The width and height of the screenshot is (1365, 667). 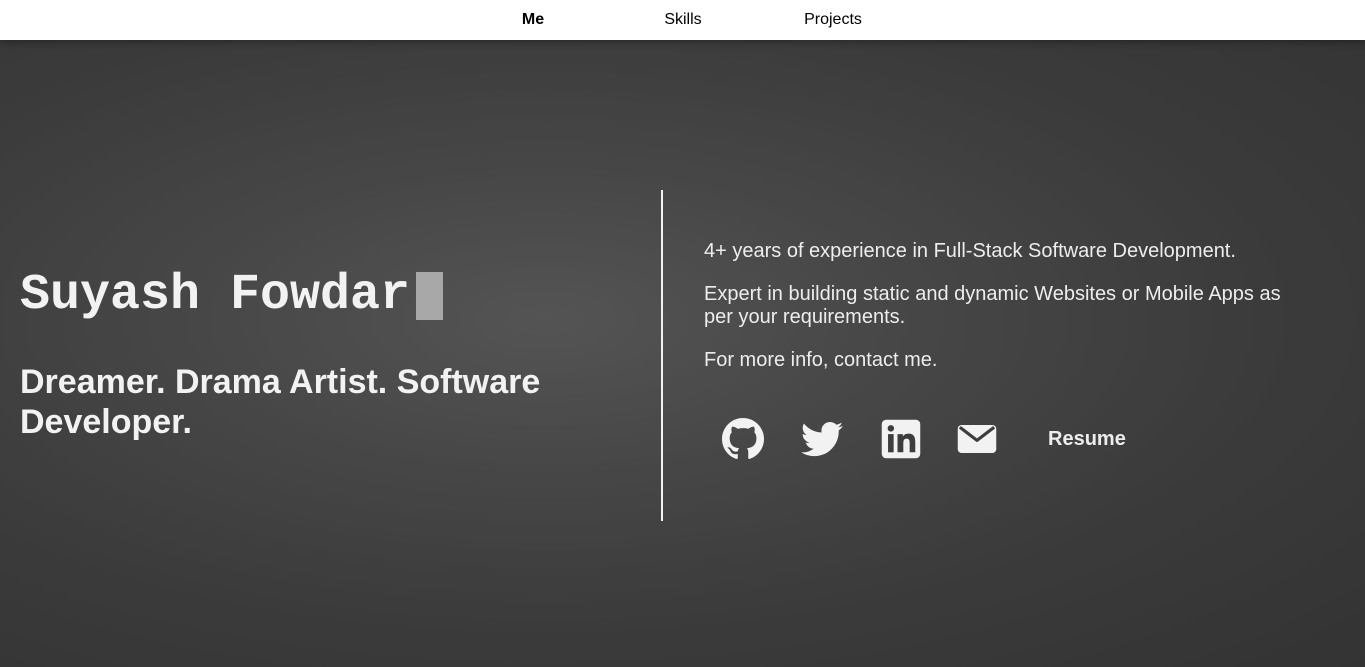 I want to click on vertical-divider, so click(x=662, y=355).